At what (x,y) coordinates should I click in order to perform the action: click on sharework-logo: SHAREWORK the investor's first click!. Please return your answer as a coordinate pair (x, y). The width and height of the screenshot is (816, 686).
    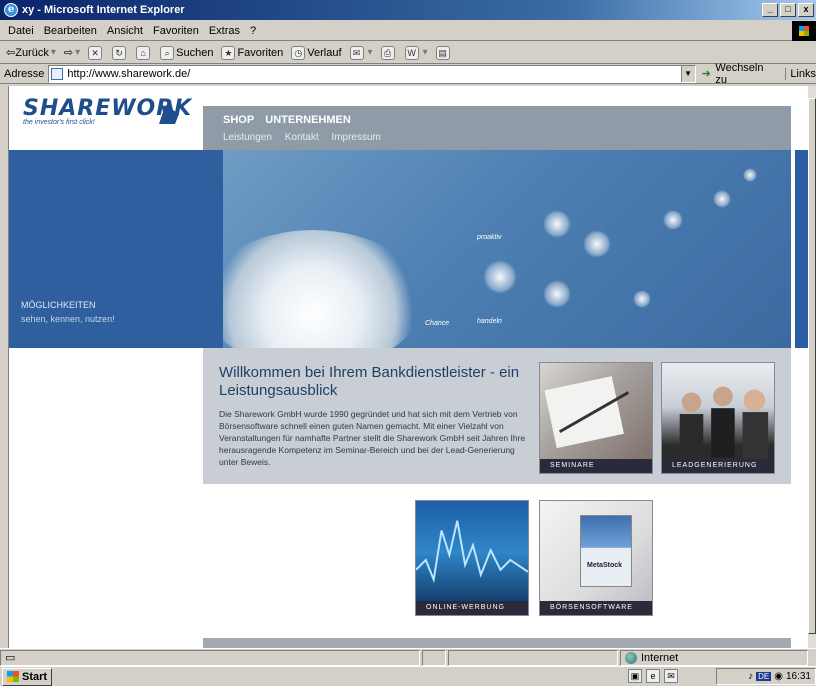
    Looking at the image, I should click on (118, 121).